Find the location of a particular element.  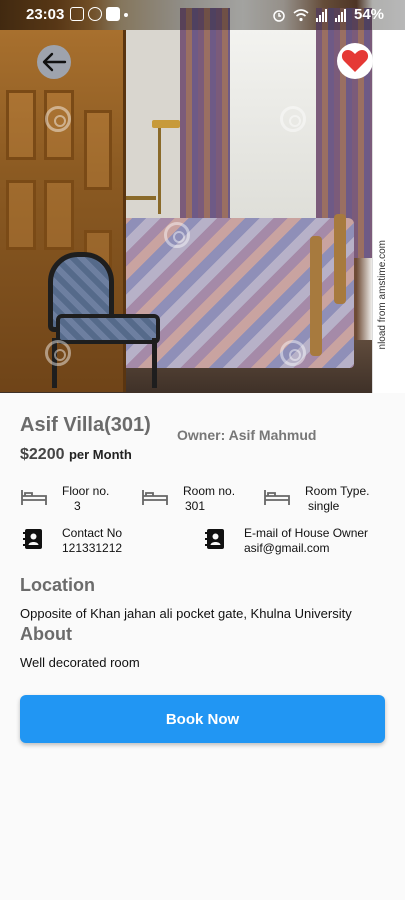

contact-email: E-mail of House Owner asif@gmail.com is located at coordinates (285, 541).